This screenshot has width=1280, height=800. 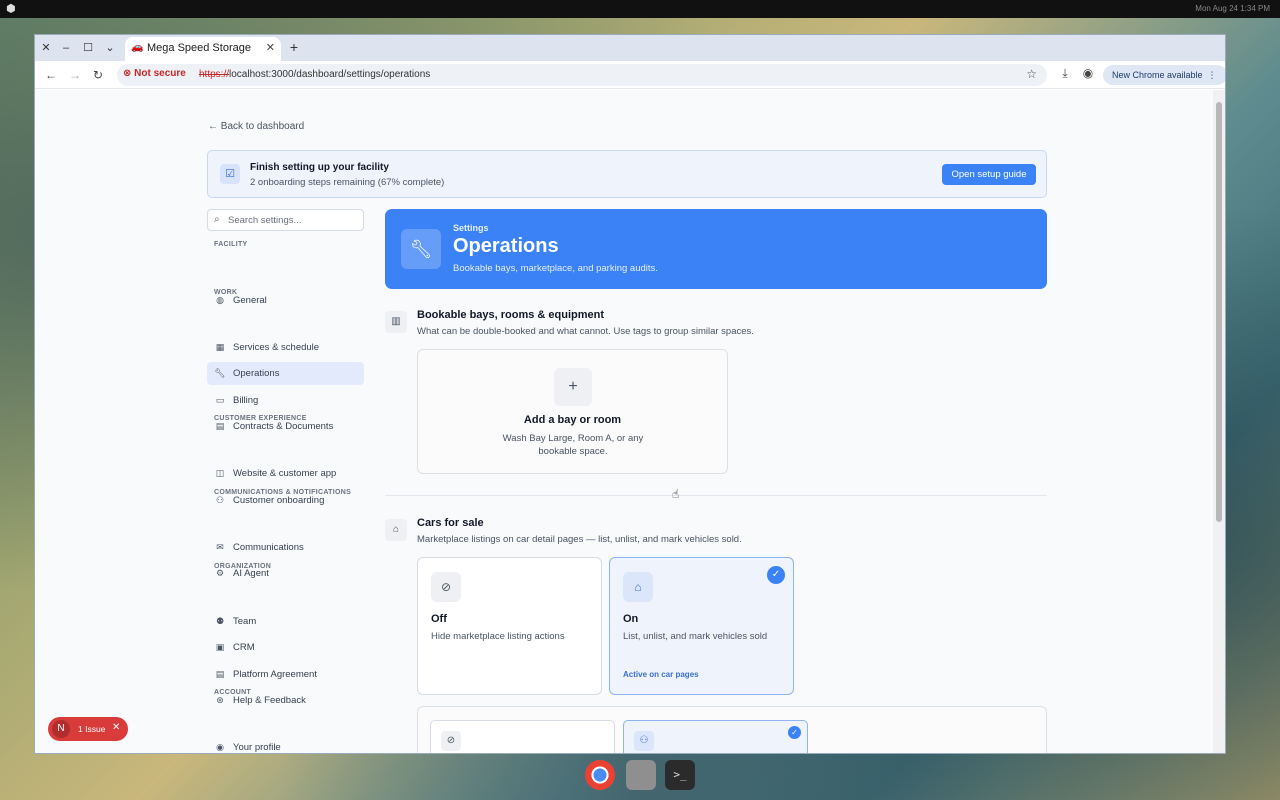 What do you see at coordinates (640, 9) in the screenshot?
I see `os-top-bar: ⬢ Mon Aug 24 1:34 PM` at bounding box center [640, 9].